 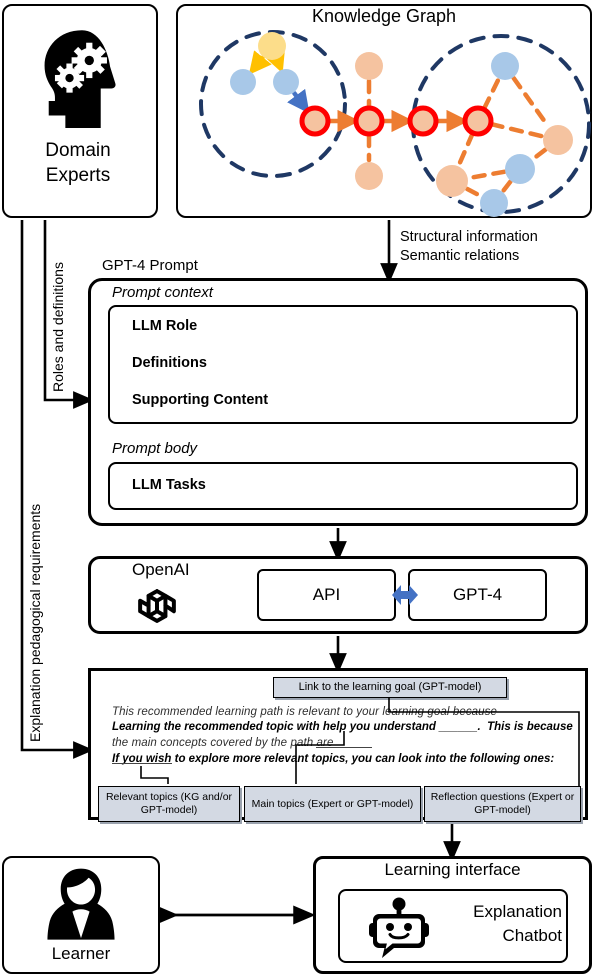 What do you see at coordinates (343, 328) in the screenshot?
I see `prompt-row: LLM Role` at bounding box center [343, 328].